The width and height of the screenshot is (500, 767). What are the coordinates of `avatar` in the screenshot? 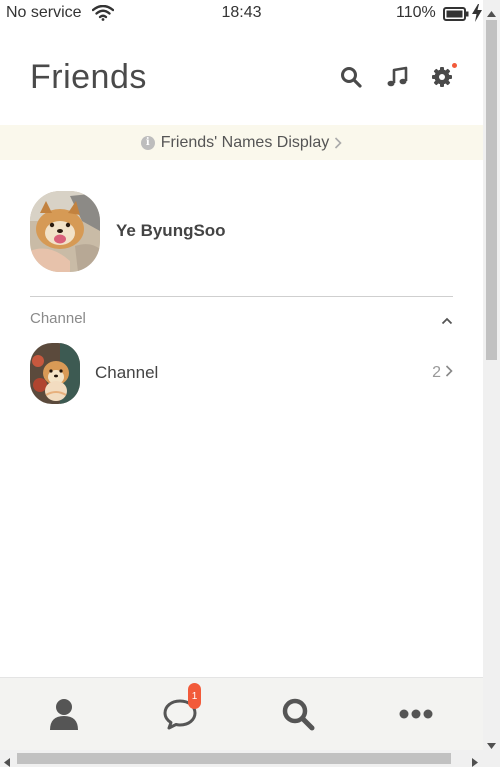 It's located at (65, 231).